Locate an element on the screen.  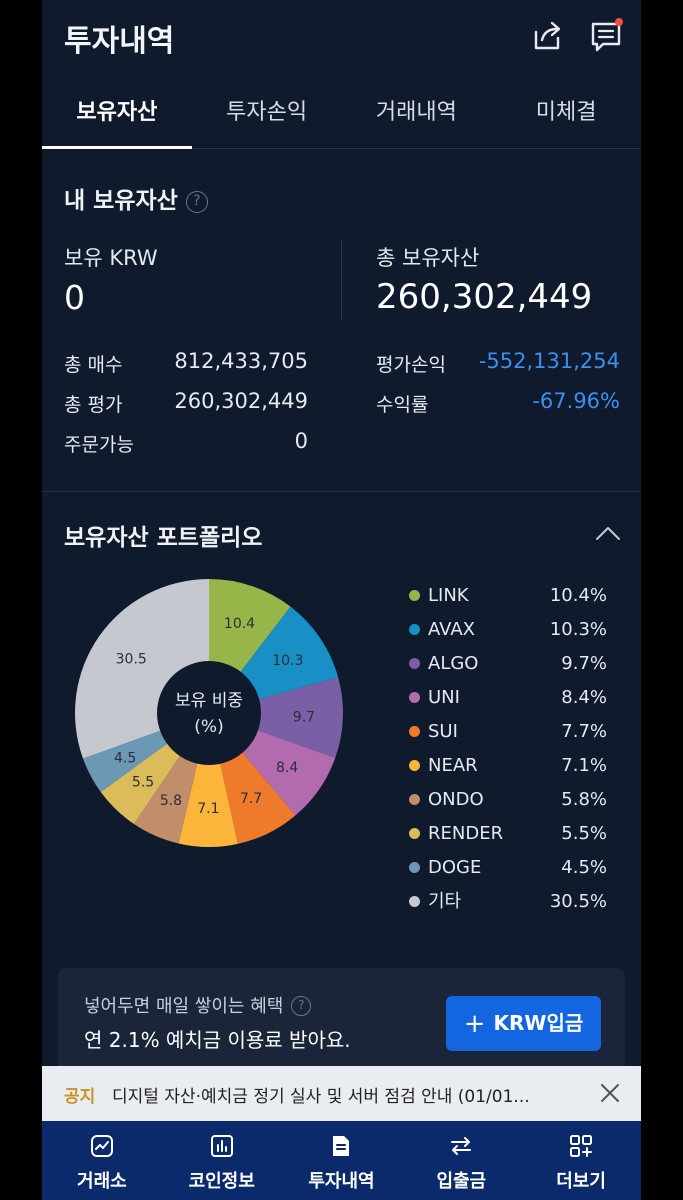
pie-label-SUI: 7.7 is located at coordinates (251, 799).